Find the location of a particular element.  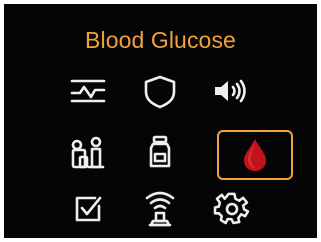

user-group-icon is located at coordinates (88, 152).